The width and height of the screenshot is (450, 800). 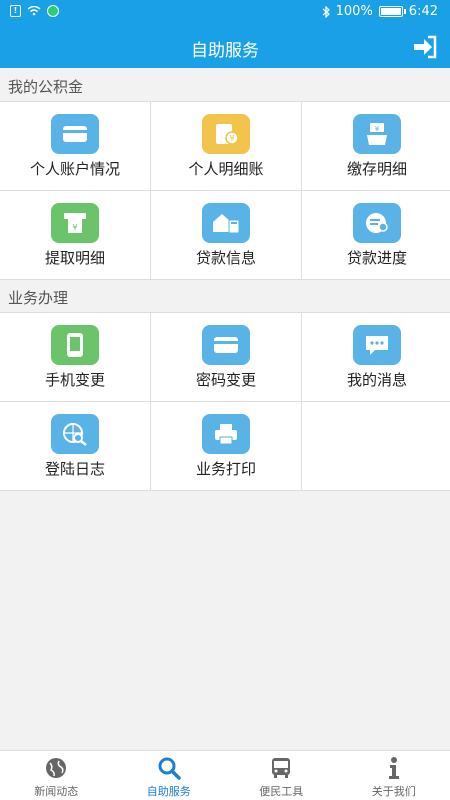 I want to click on message-icon, so click(x=377, y=345).